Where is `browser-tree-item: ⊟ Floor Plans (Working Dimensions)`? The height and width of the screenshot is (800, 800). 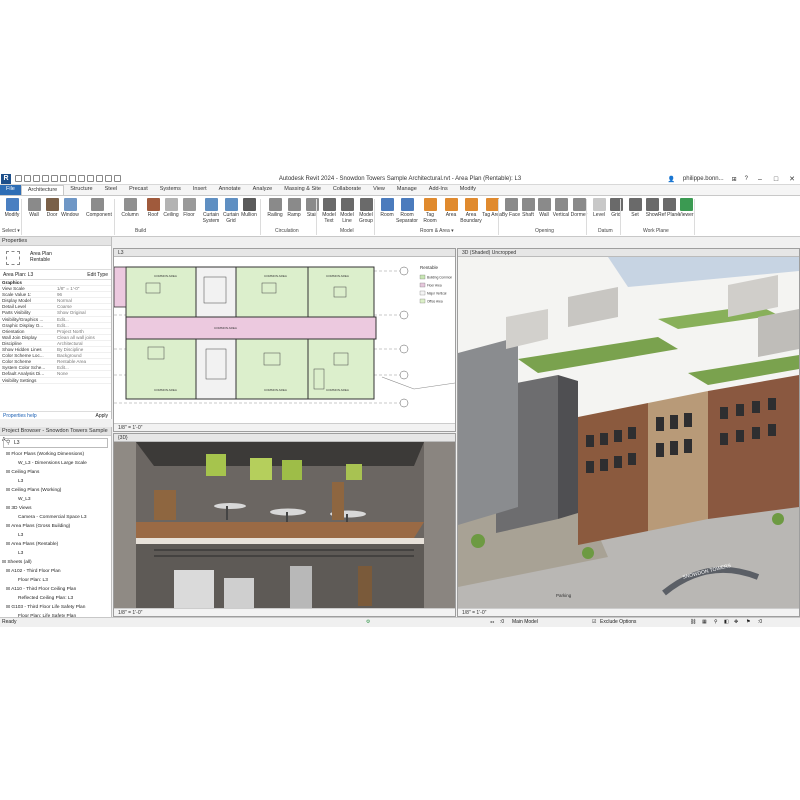 browser-tree-item: ⊟ Floor Plans (Working Dimensions) is located at coordinates (55, 454).